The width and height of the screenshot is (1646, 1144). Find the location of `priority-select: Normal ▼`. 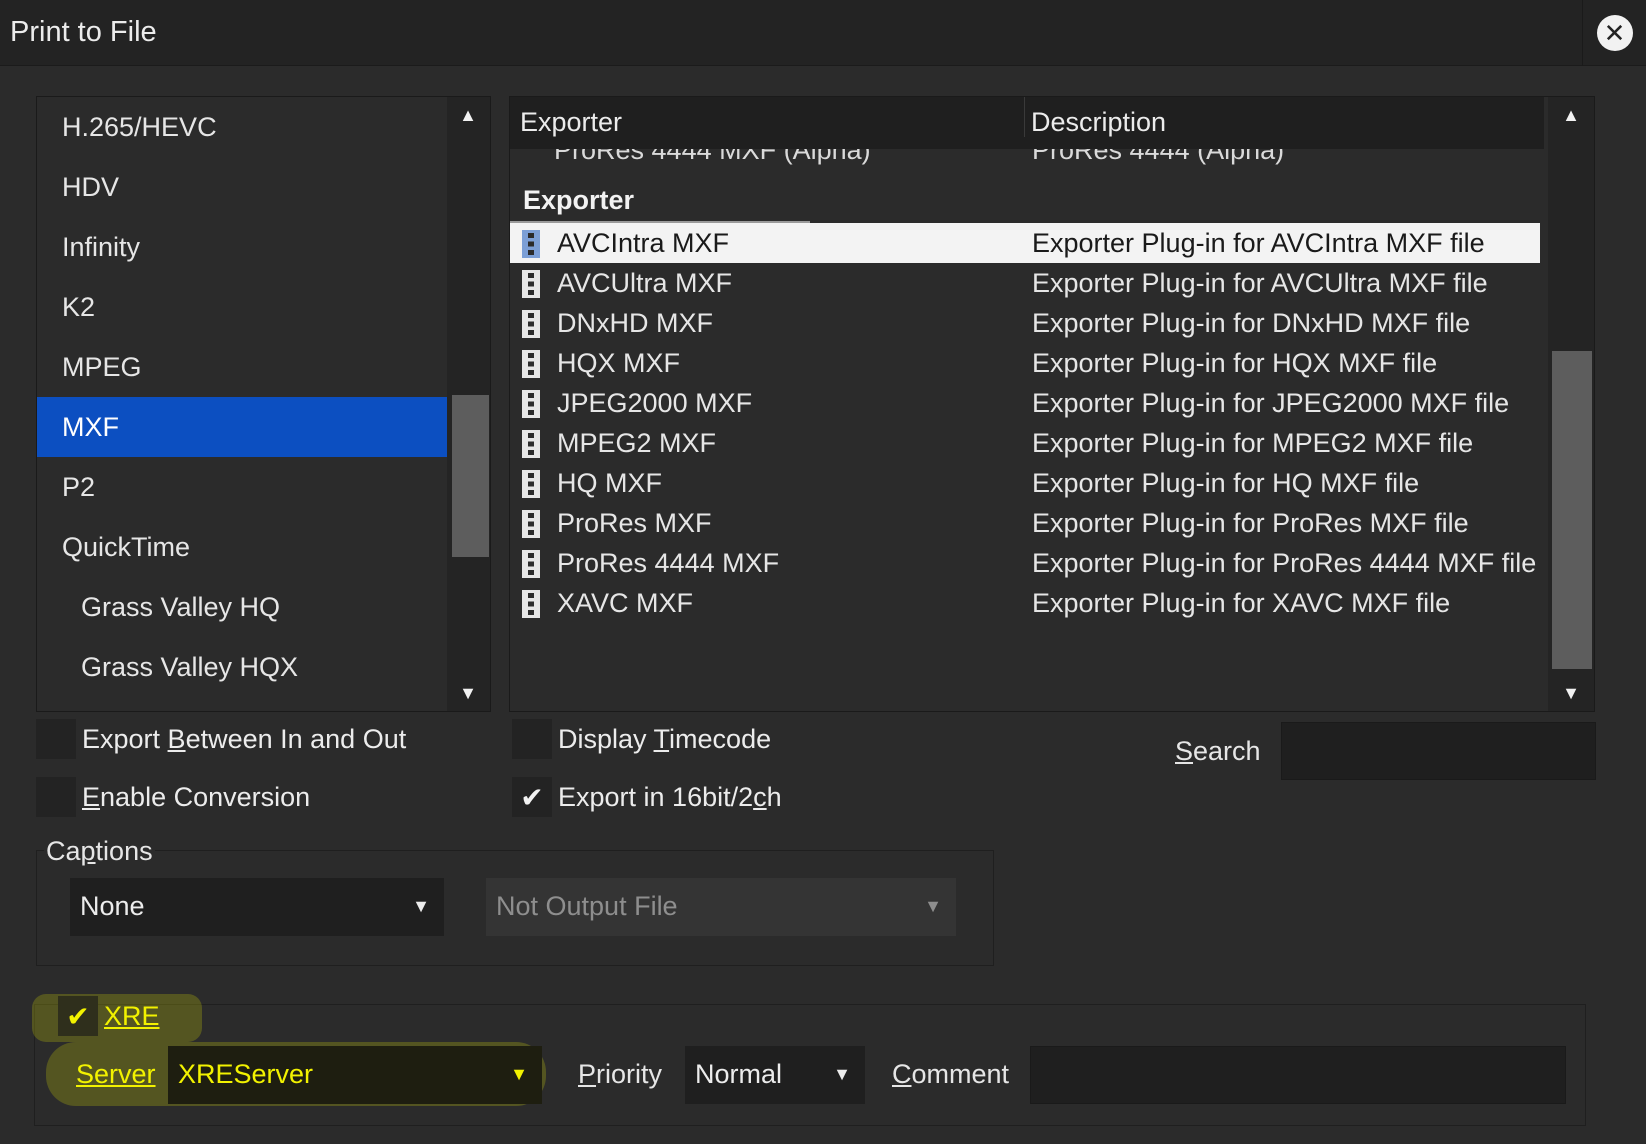

priority-select: Normal ▼ is located at coordinates (775, 1075).